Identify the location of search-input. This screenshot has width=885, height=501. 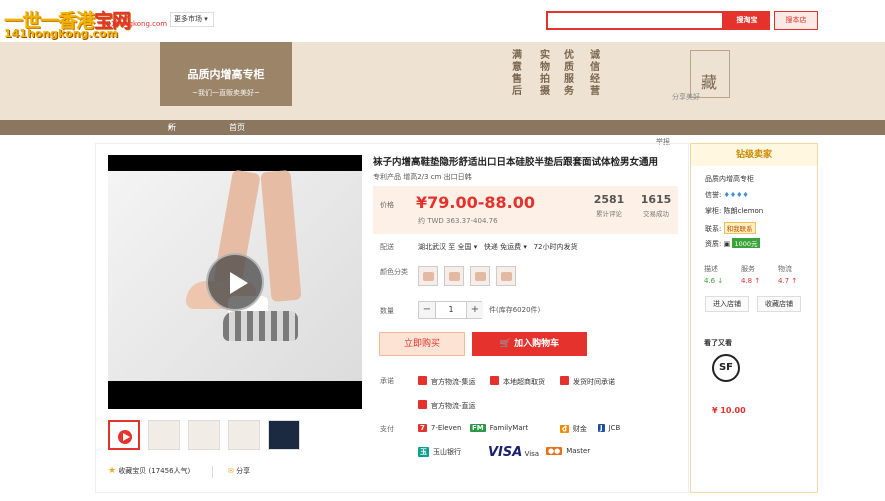
(635, 20).